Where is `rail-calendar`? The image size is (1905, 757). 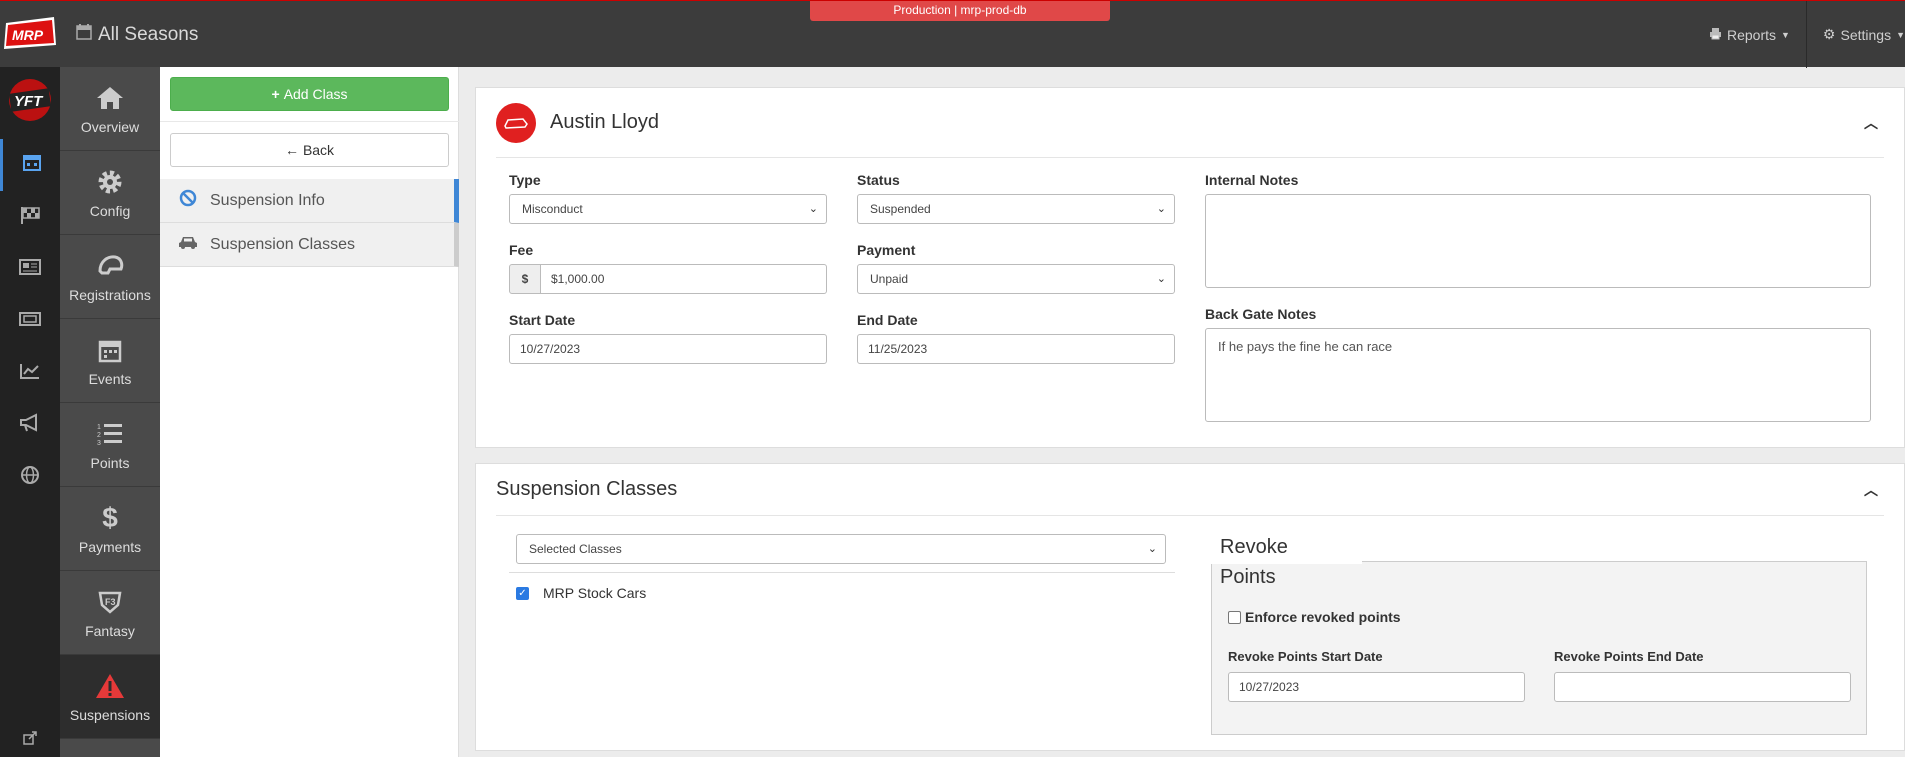 rail-calendar is located at coordinates (30, 165).